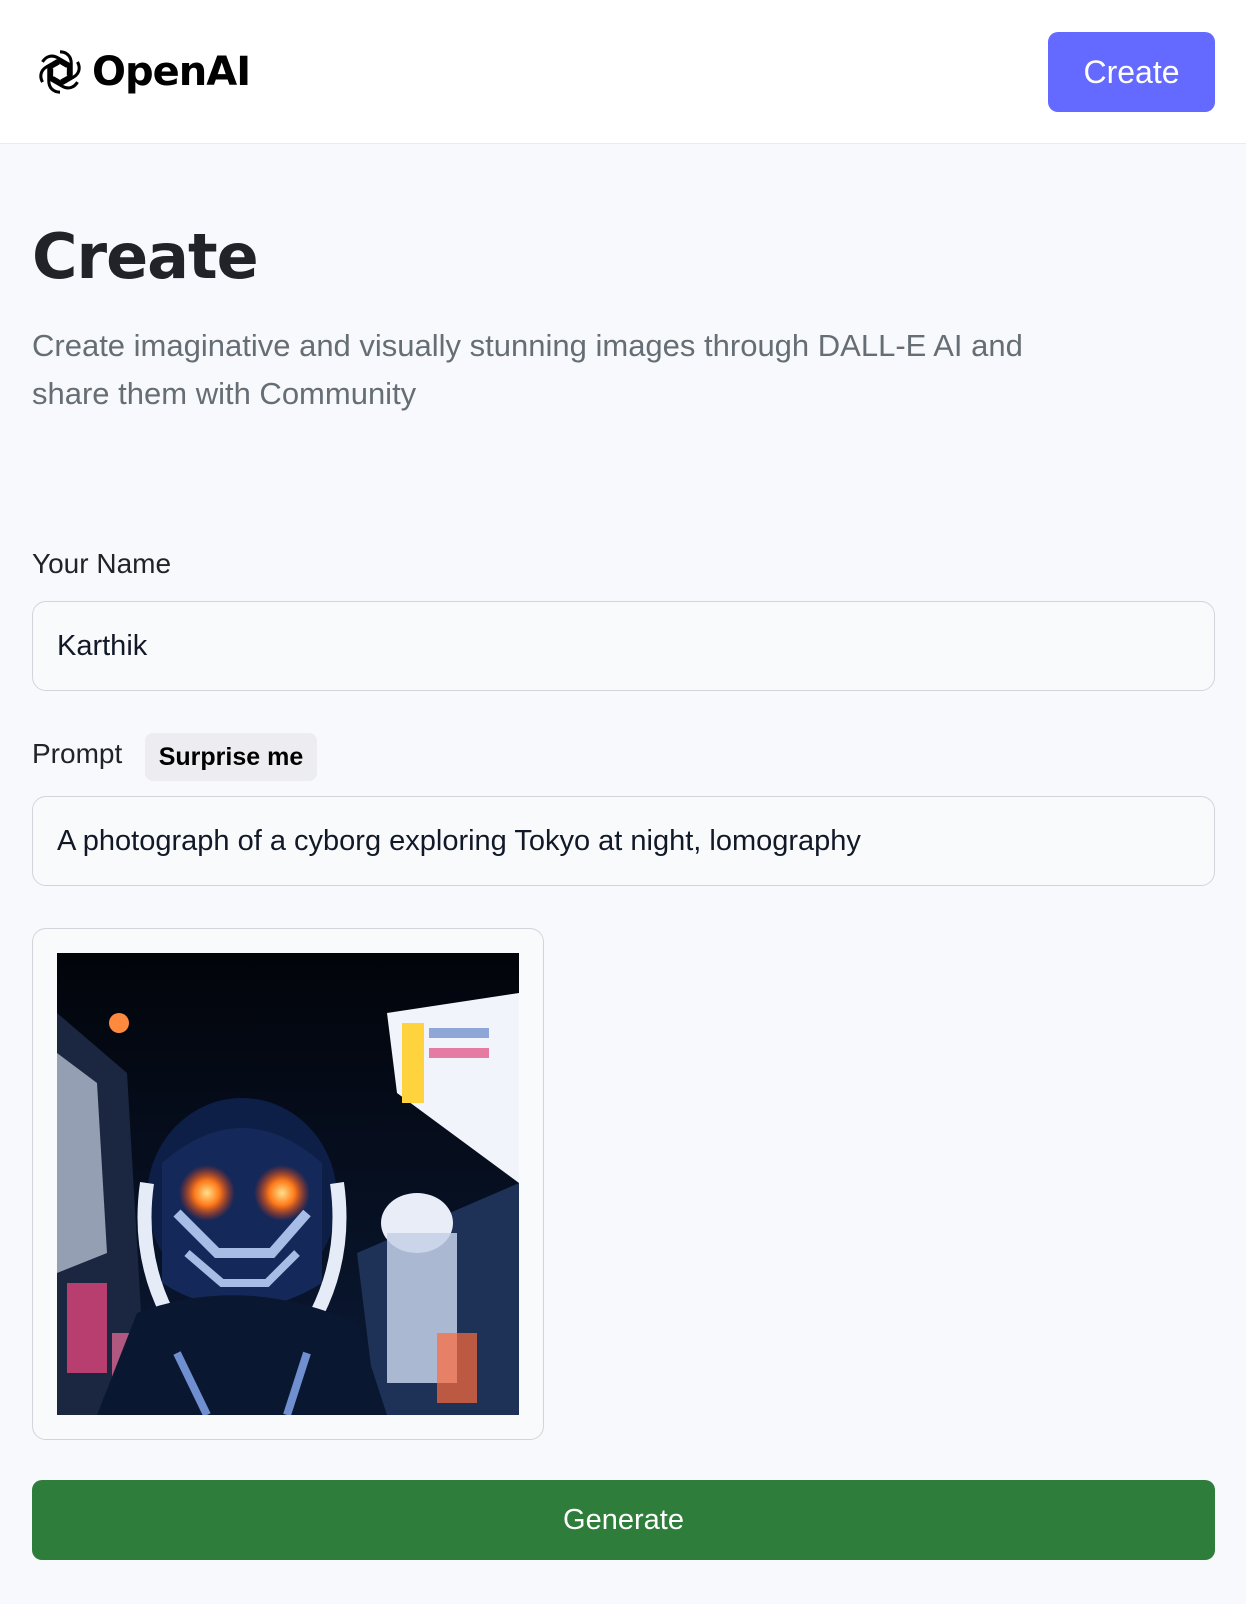  What do you see at coordinates (623, 646) in the screenshot?
I see `name-input` at bounding box center [623, 646].